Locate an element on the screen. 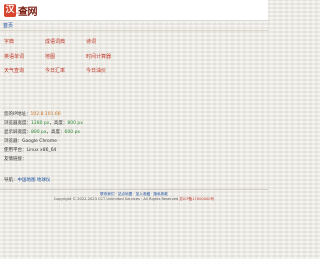 This screenshot has width=320, height=259. ip-line: 您的IP地址：102.8.101.66 is located at coordinates (43, 114).